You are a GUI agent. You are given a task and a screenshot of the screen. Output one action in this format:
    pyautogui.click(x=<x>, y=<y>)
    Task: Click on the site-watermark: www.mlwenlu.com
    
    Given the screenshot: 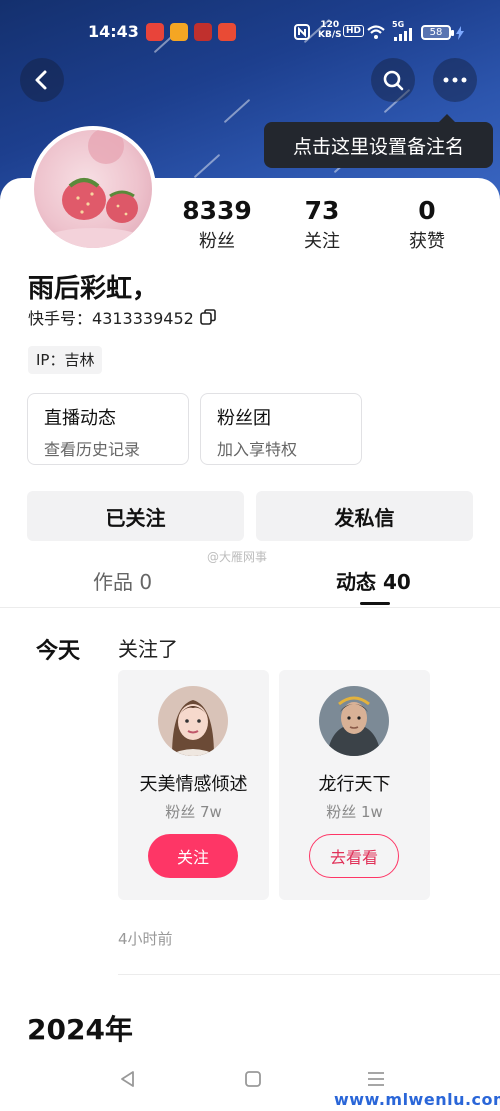 What is the action you would take?
    pyautogui.click(x=417, y=1099)
    